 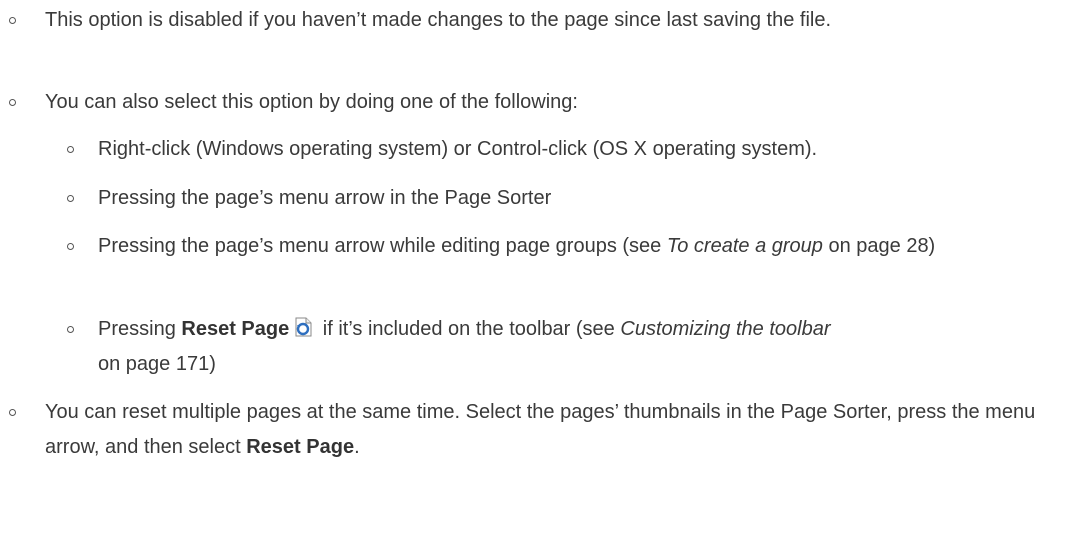 What do you see at coordinates (157, 364) in the screenshot?
I see `list-item-text-end: on page 171)` at bounding box center [157, 364].